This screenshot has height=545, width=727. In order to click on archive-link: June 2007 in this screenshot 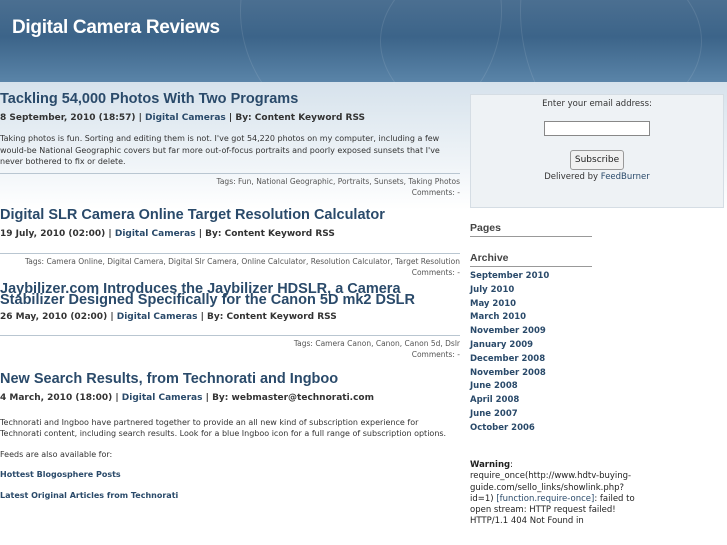, I will do `click(494, 414)`.